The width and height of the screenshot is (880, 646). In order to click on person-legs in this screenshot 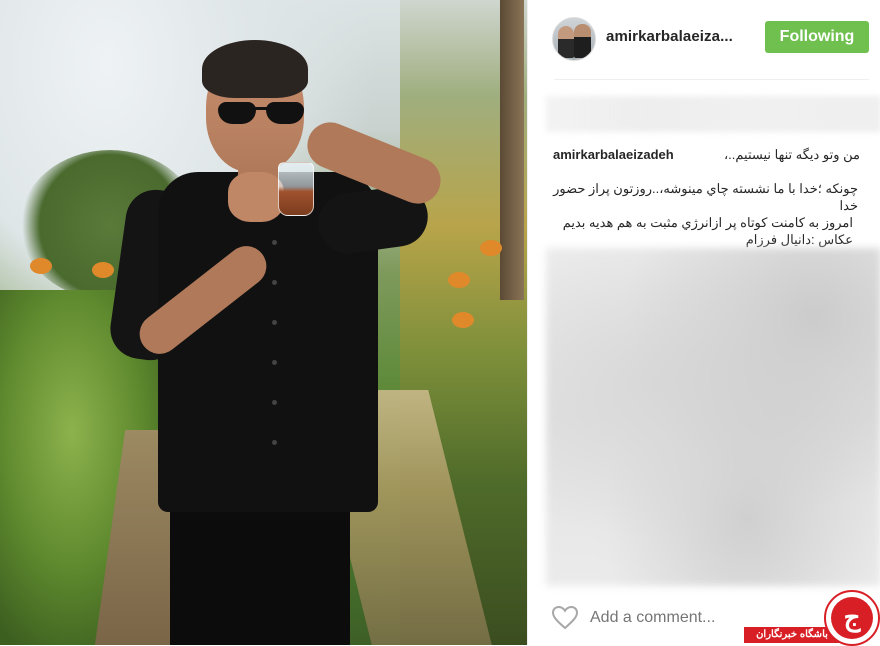, I will do `click(260, 572)`.